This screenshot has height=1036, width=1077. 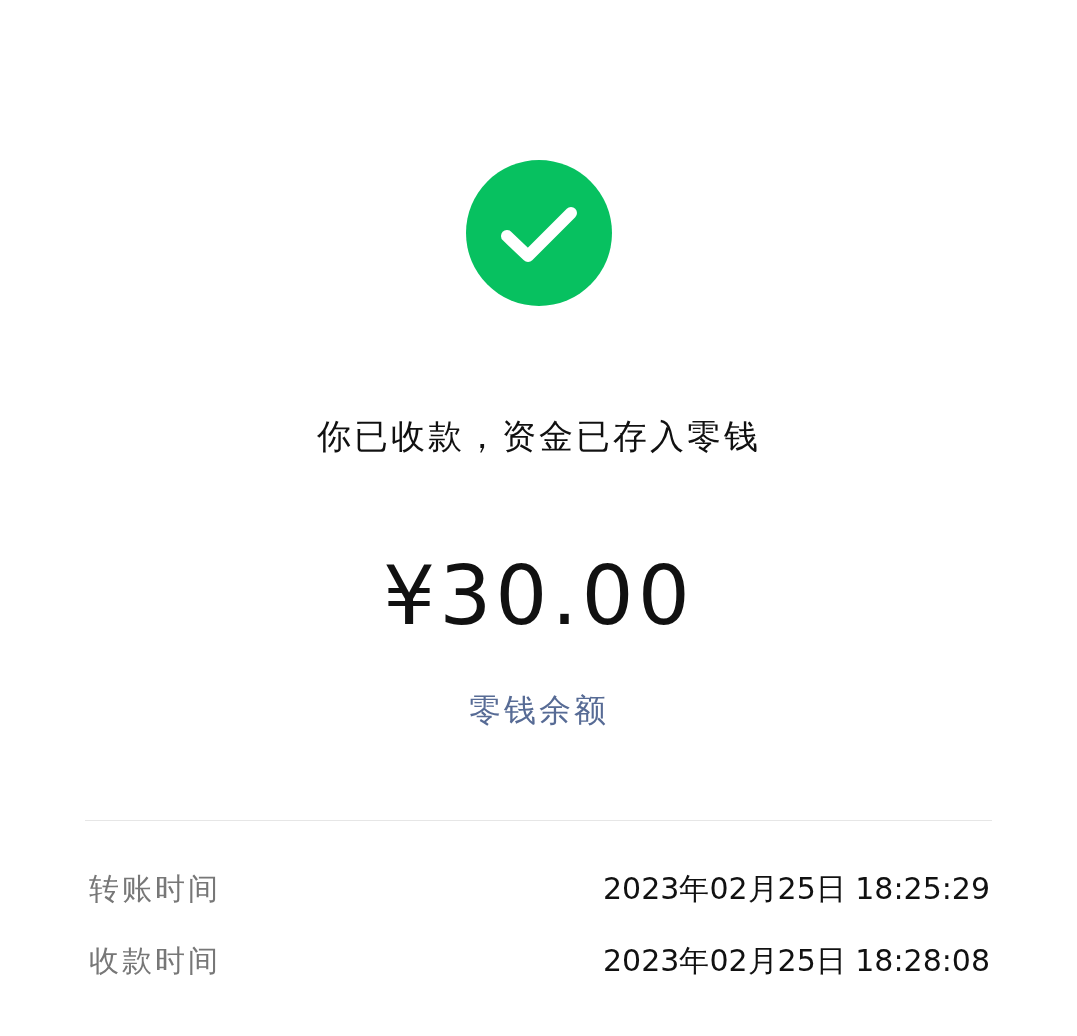 What do you see at coordinates (155, 889) in the screenshot?
I see `detail-label: 转账时间` at bounding box center [155, 889].